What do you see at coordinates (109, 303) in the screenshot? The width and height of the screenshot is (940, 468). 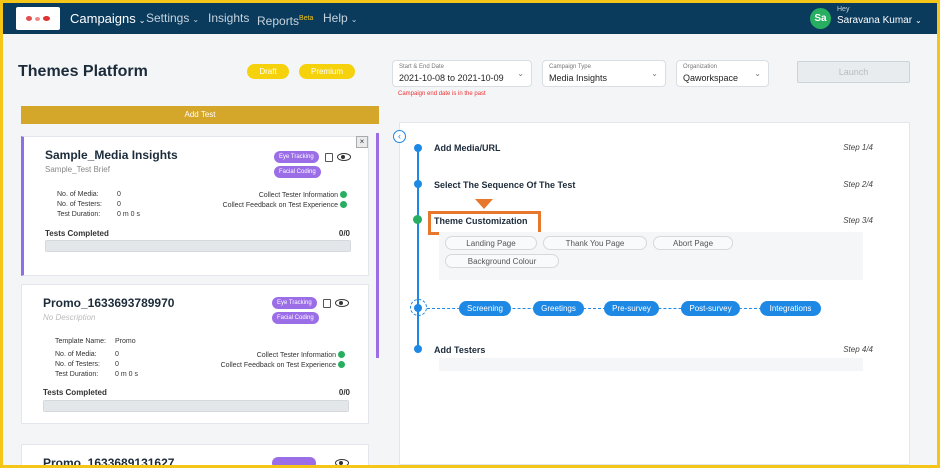 I see `test-name: Promo_1633693789970` at bounding box center [109, 303].